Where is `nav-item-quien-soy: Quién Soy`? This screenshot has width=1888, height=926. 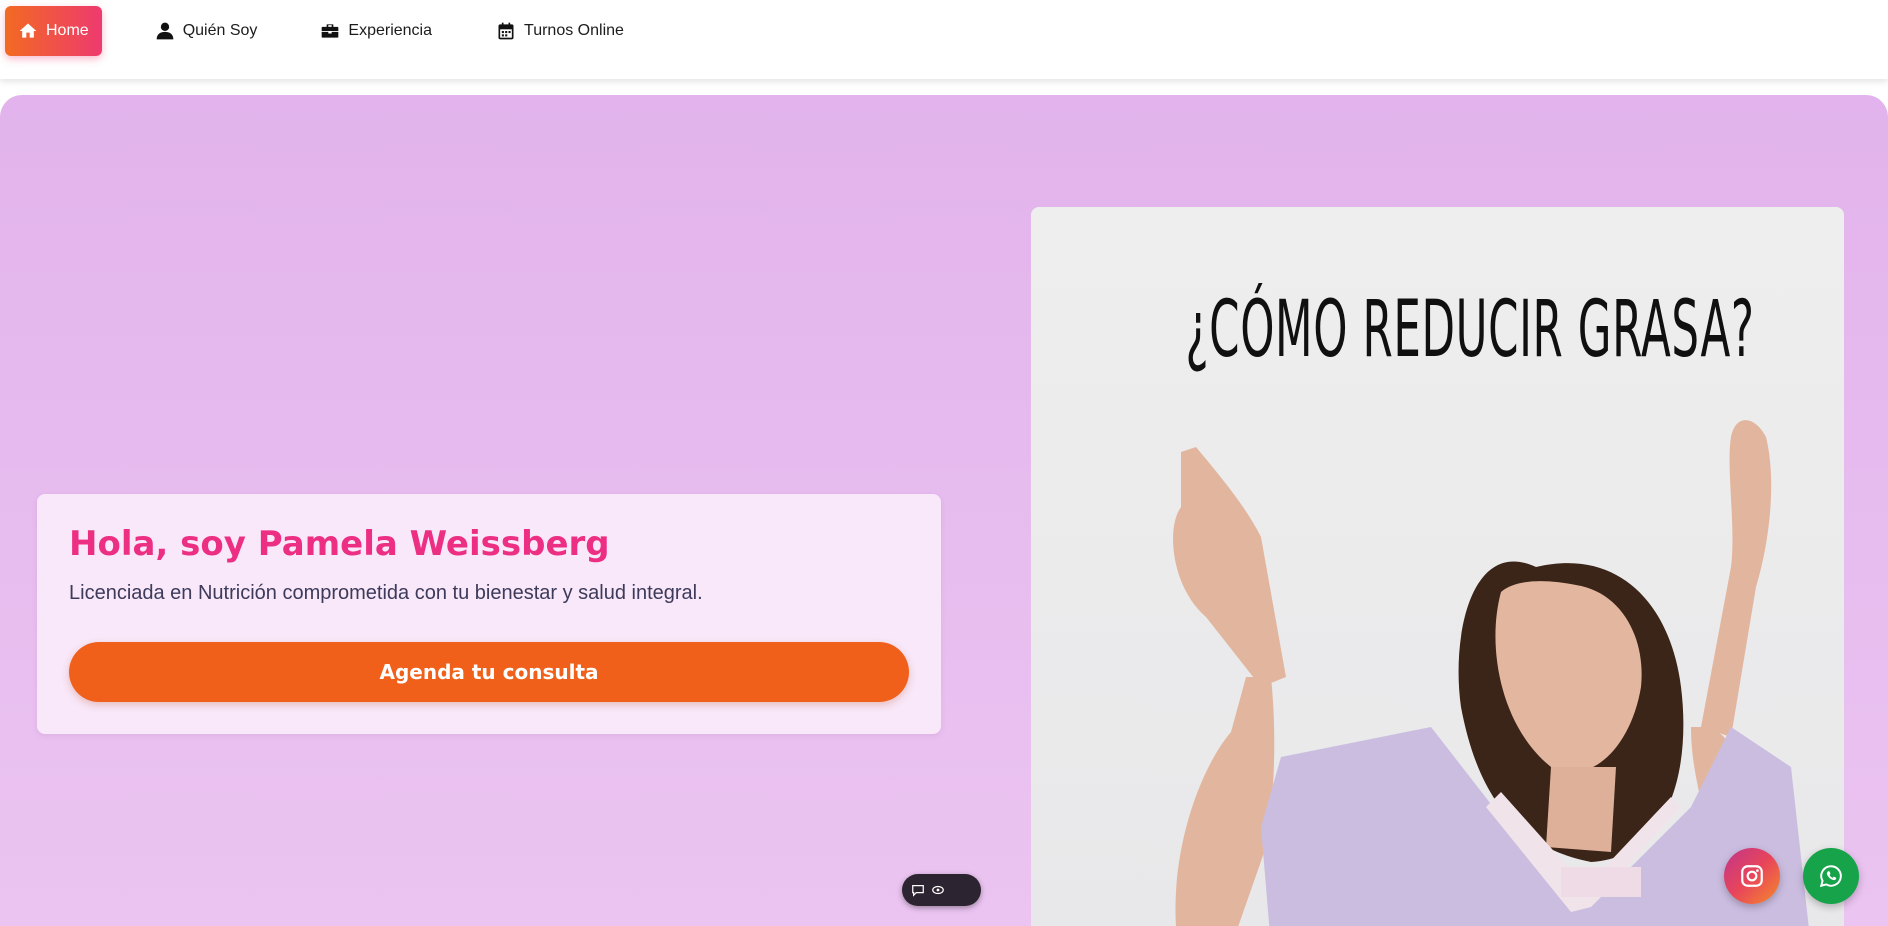 nav-item-quien-soy: Quién Soy is located at coordinates (206, 31).